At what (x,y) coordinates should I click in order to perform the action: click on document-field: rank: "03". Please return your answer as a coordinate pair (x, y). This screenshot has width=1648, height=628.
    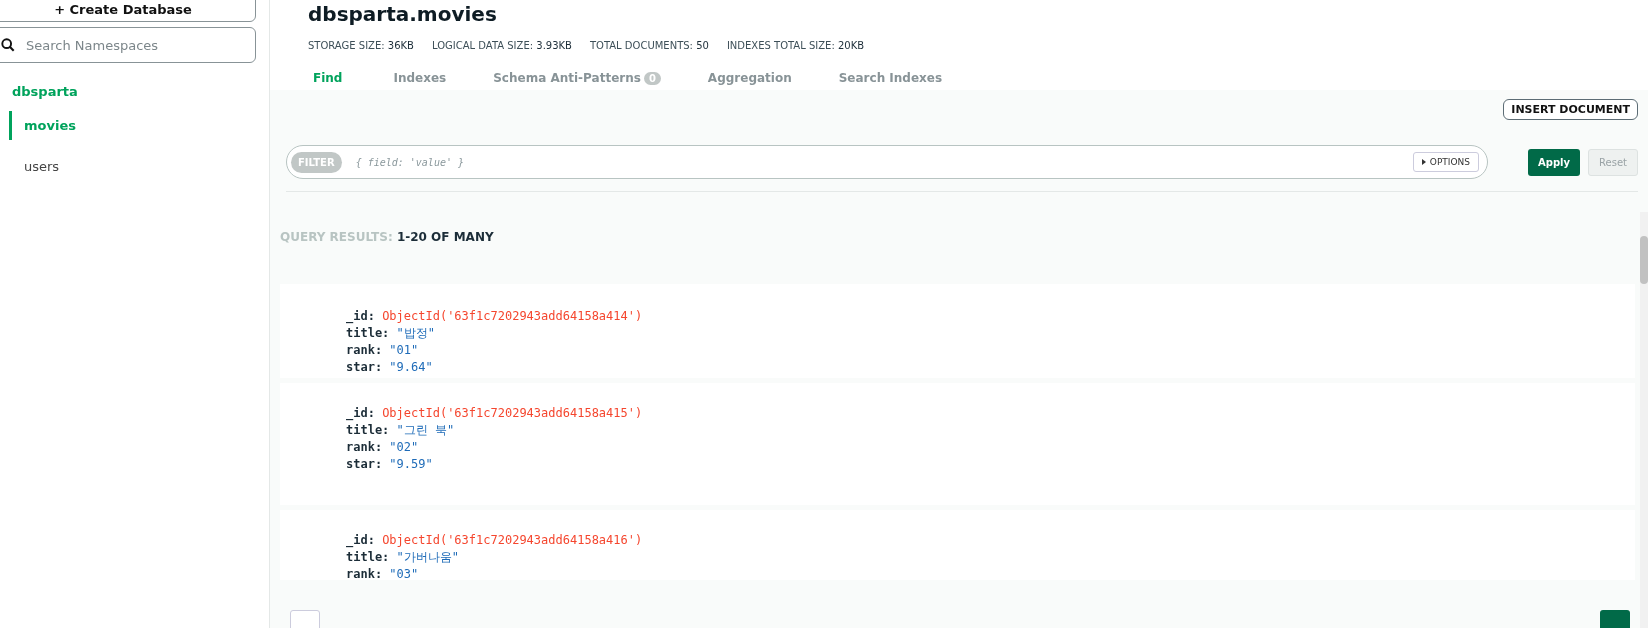
    Looking at the image, I should click on (990, 573).